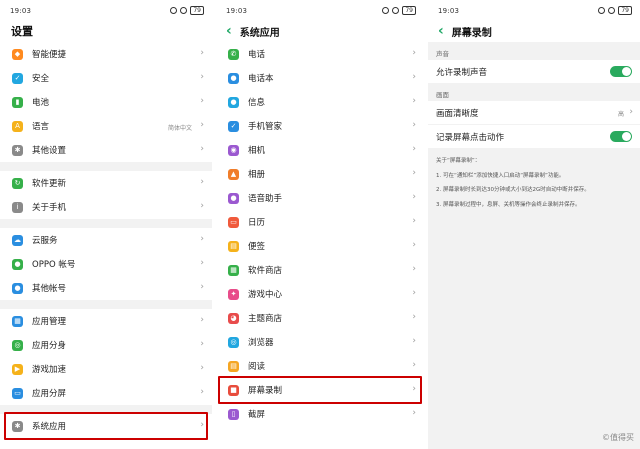  What do you see at coordinates (49, 321) in the screenshot?
I see `row-label: 应用管理` at bounding box center [49, 321].